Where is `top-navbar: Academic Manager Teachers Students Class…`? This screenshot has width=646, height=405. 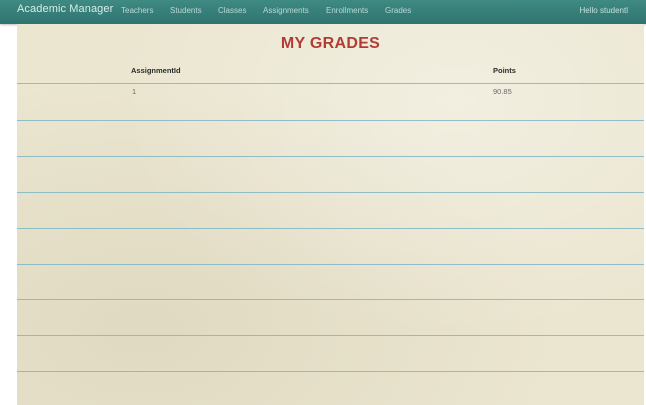 top-navbar: Academic Manager Teachers Students Class… is located at coordinates (323, 12).